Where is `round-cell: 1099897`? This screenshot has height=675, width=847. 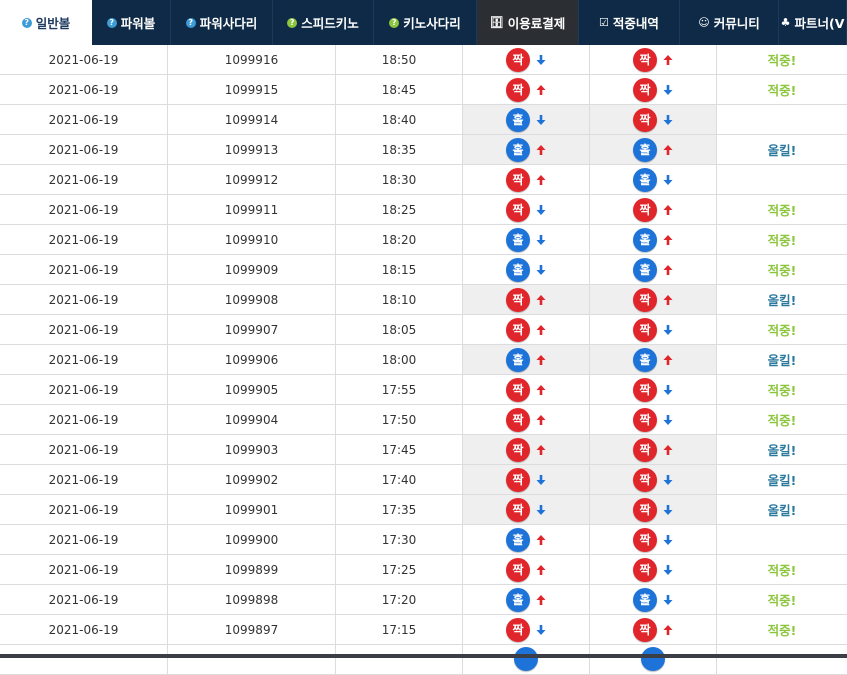
round-cell: 1099897 is located at coordinates (252, 629).